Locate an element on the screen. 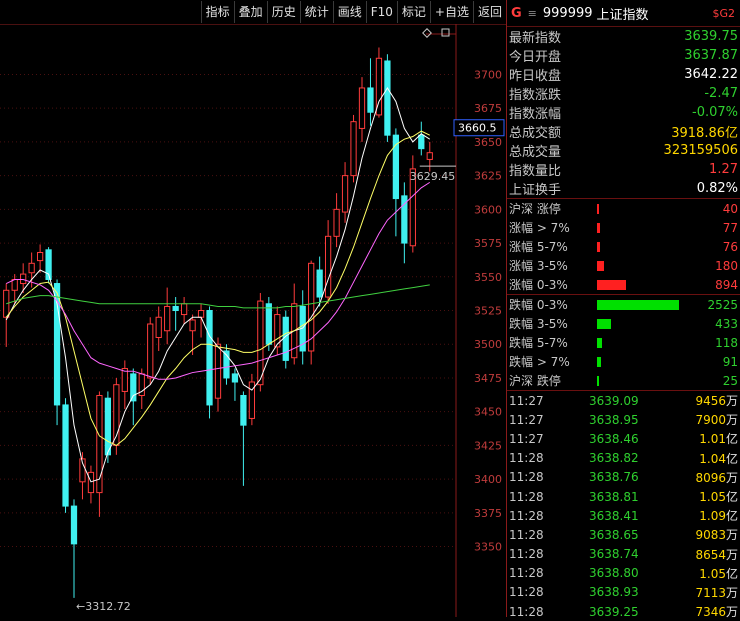 Image resolution: width=740 pixels, height=621 pixels. toolbar-button-7: +自选 is located at coordinates (451, 12).